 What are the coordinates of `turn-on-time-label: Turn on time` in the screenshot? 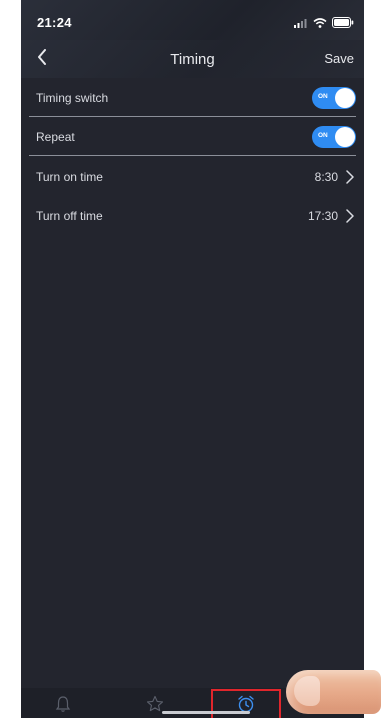 It's located at (69, 177).